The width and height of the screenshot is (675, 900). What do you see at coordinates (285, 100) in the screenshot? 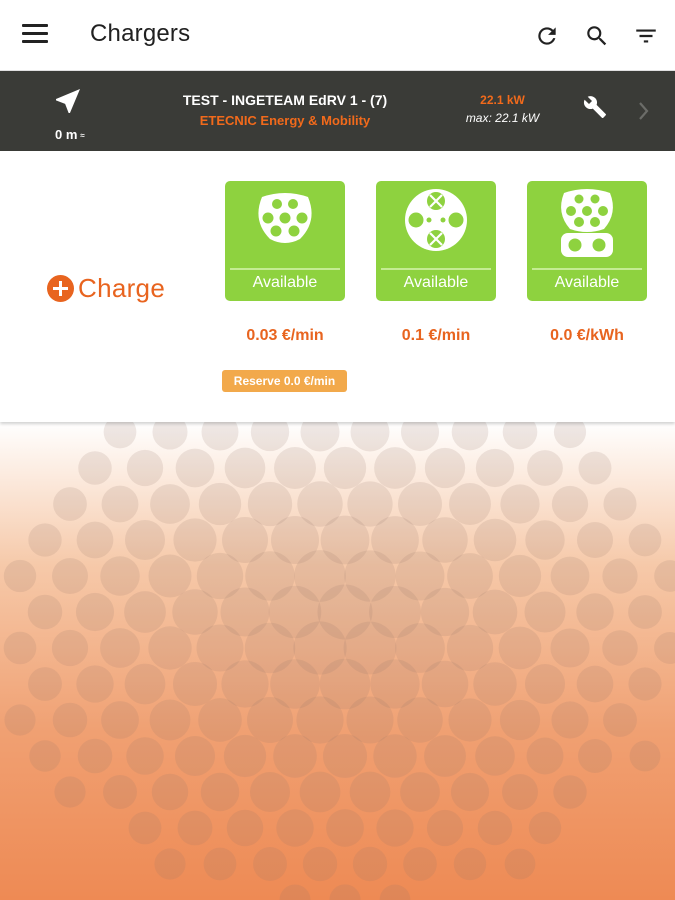
I see `station-name: TEST - INGETEAM EdRV 1 - (7)` at bounding box center [285, 100].